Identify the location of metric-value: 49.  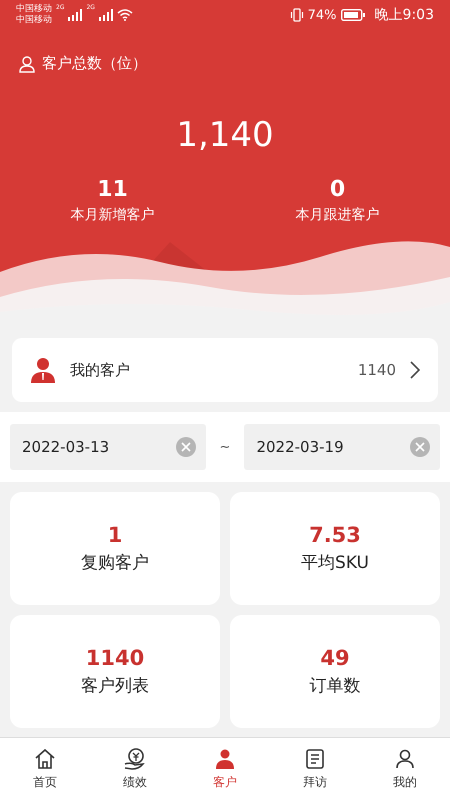
(335, 658).